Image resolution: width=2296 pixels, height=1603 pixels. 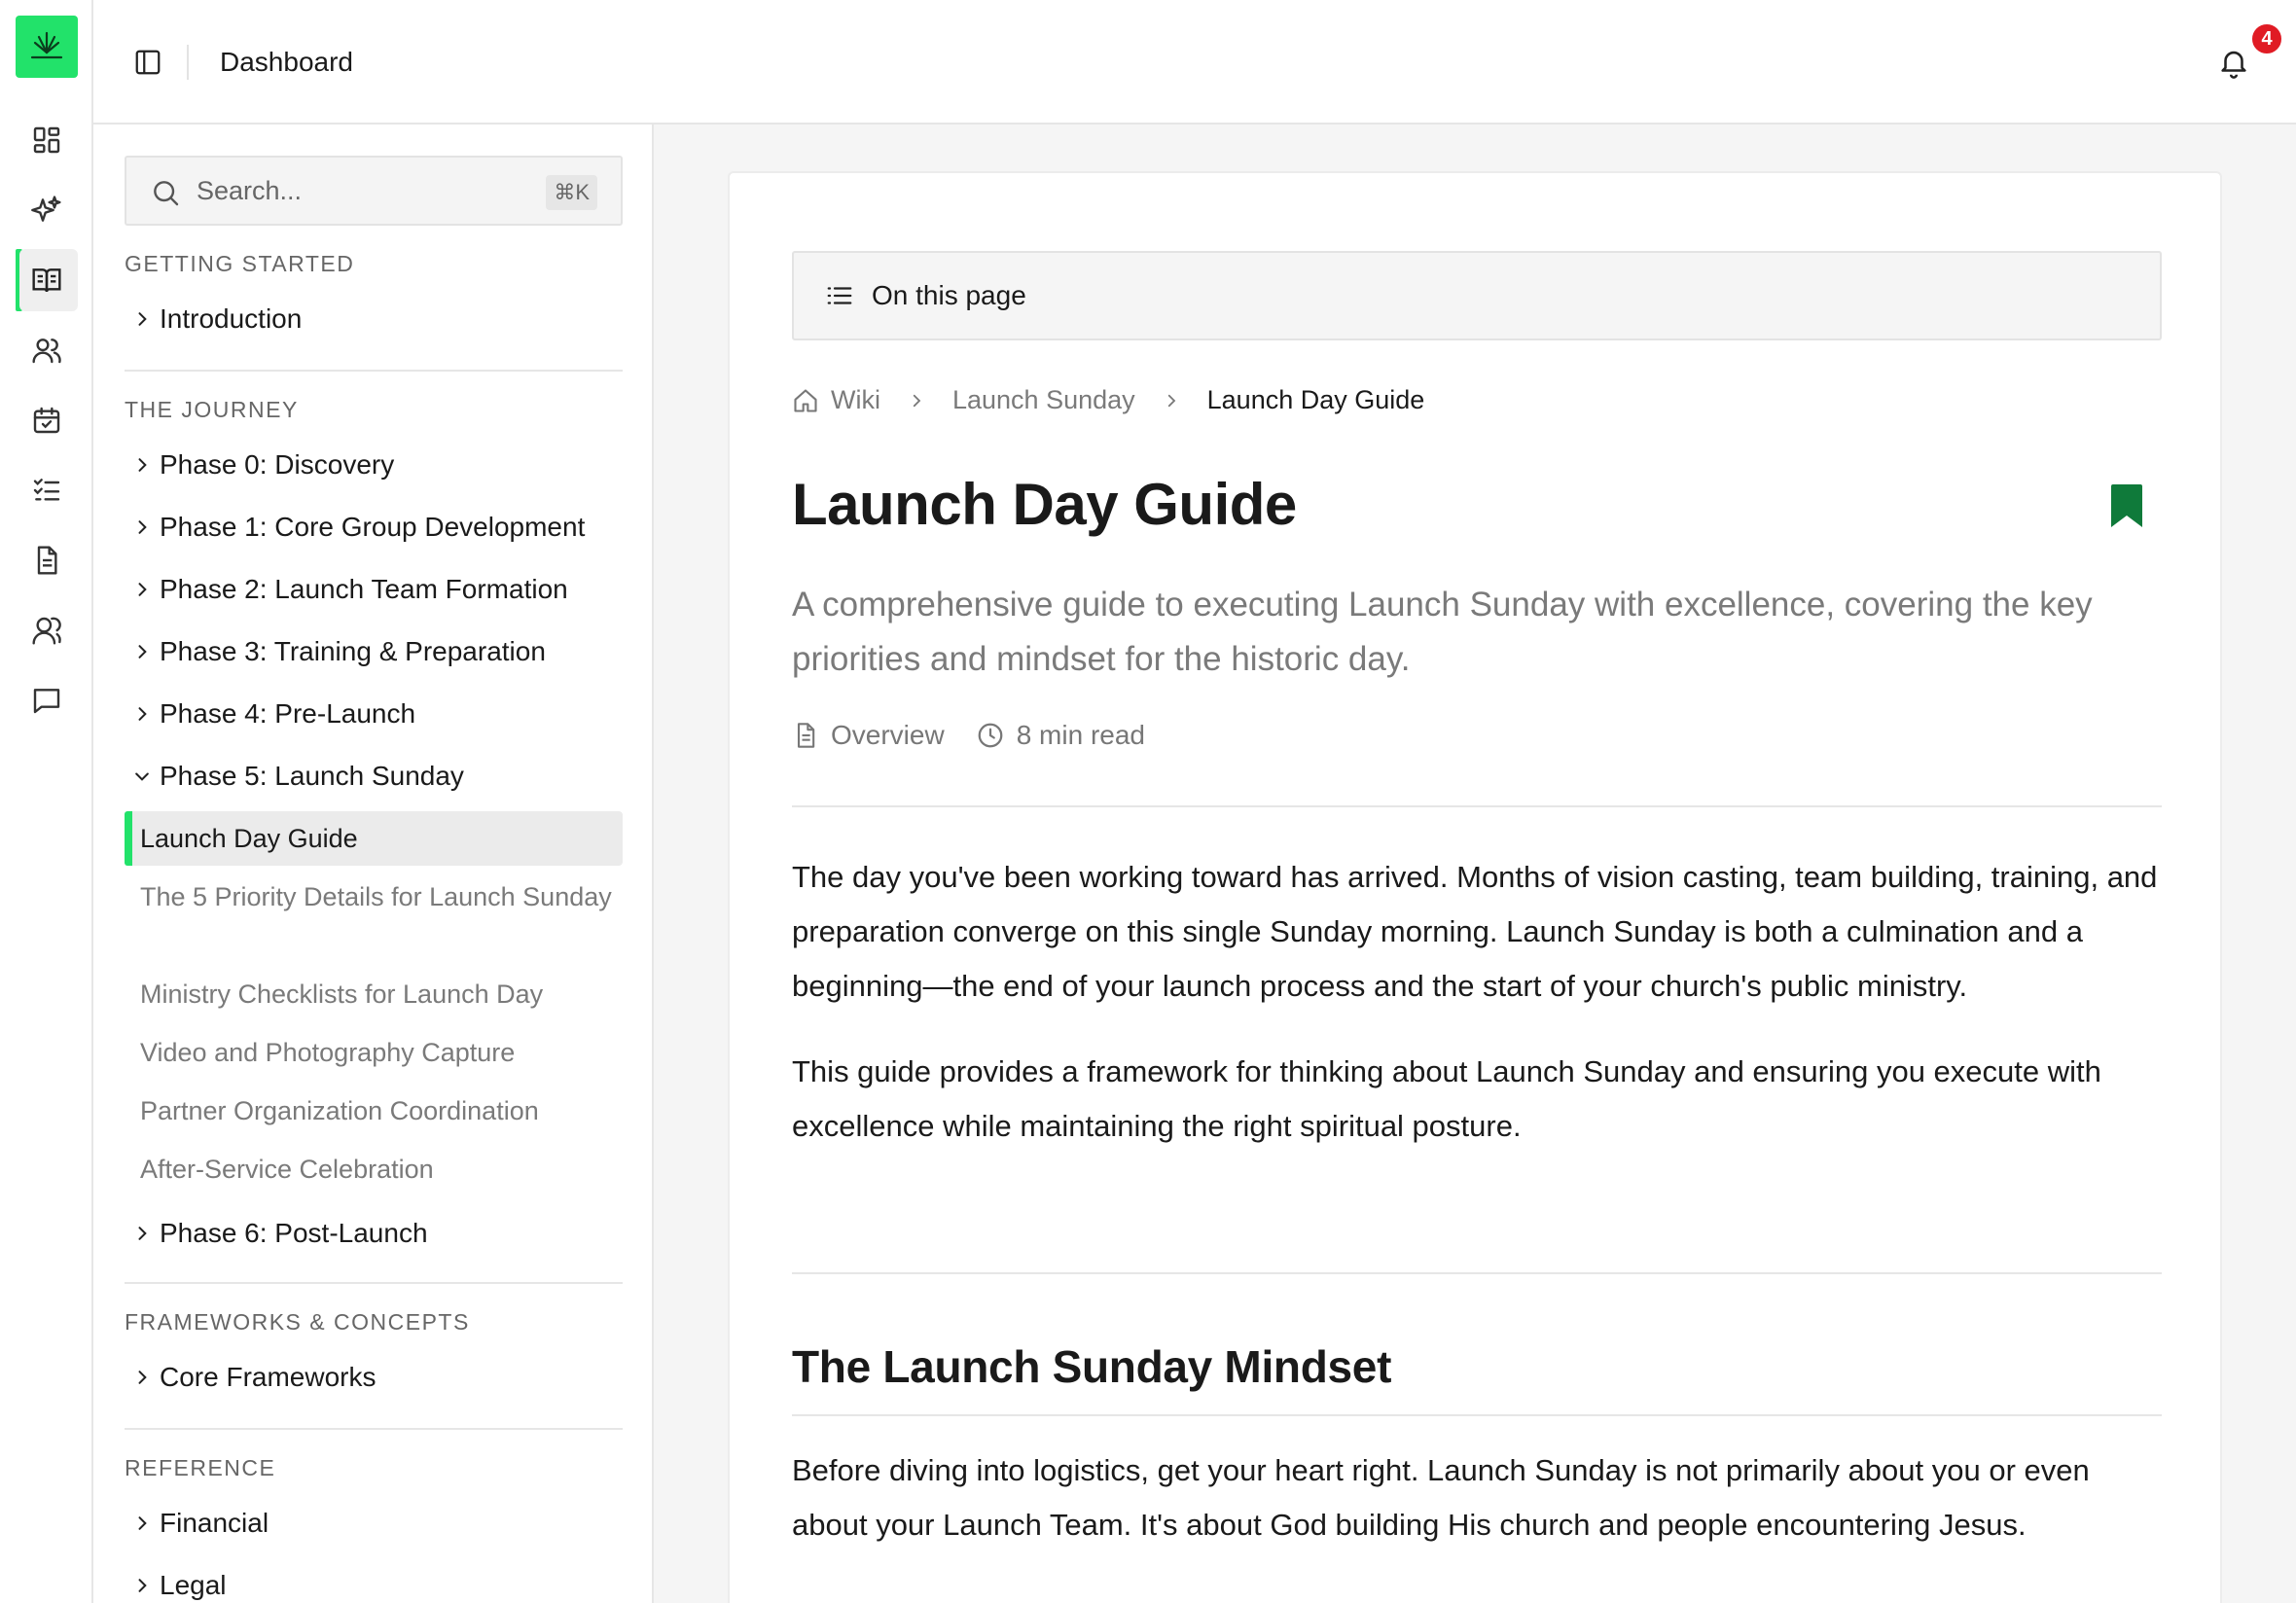 I want to click on section-label-frameworks: FRAMEWORKS & CONCEPTS, so click(x=297, y=1322).